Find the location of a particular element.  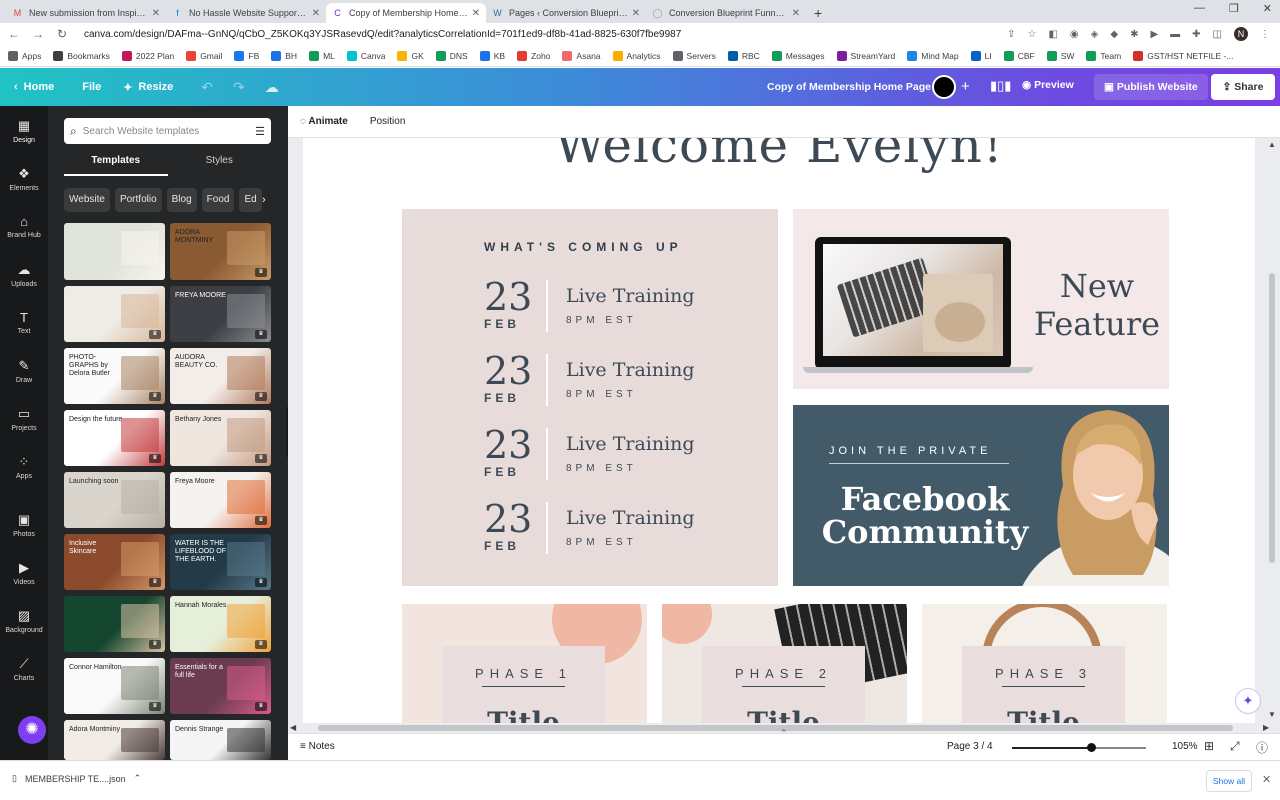

bookmark-item: Zoho is located at coordinates (533, 55).